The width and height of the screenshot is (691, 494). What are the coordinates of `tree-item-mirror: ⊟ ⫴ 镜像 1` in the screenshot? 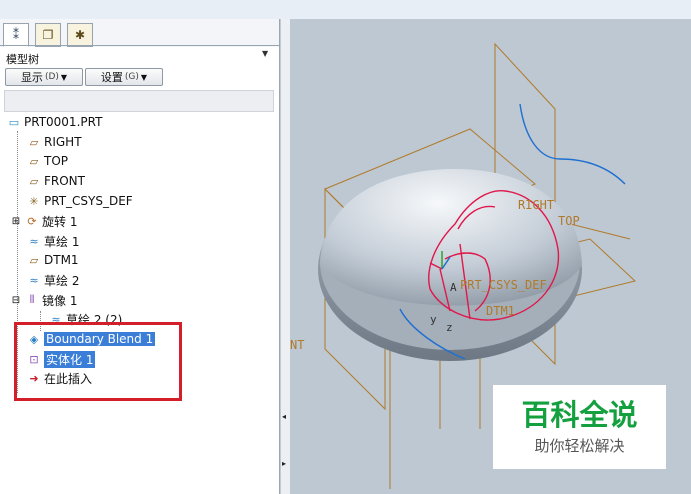 It's located at (44, 300).